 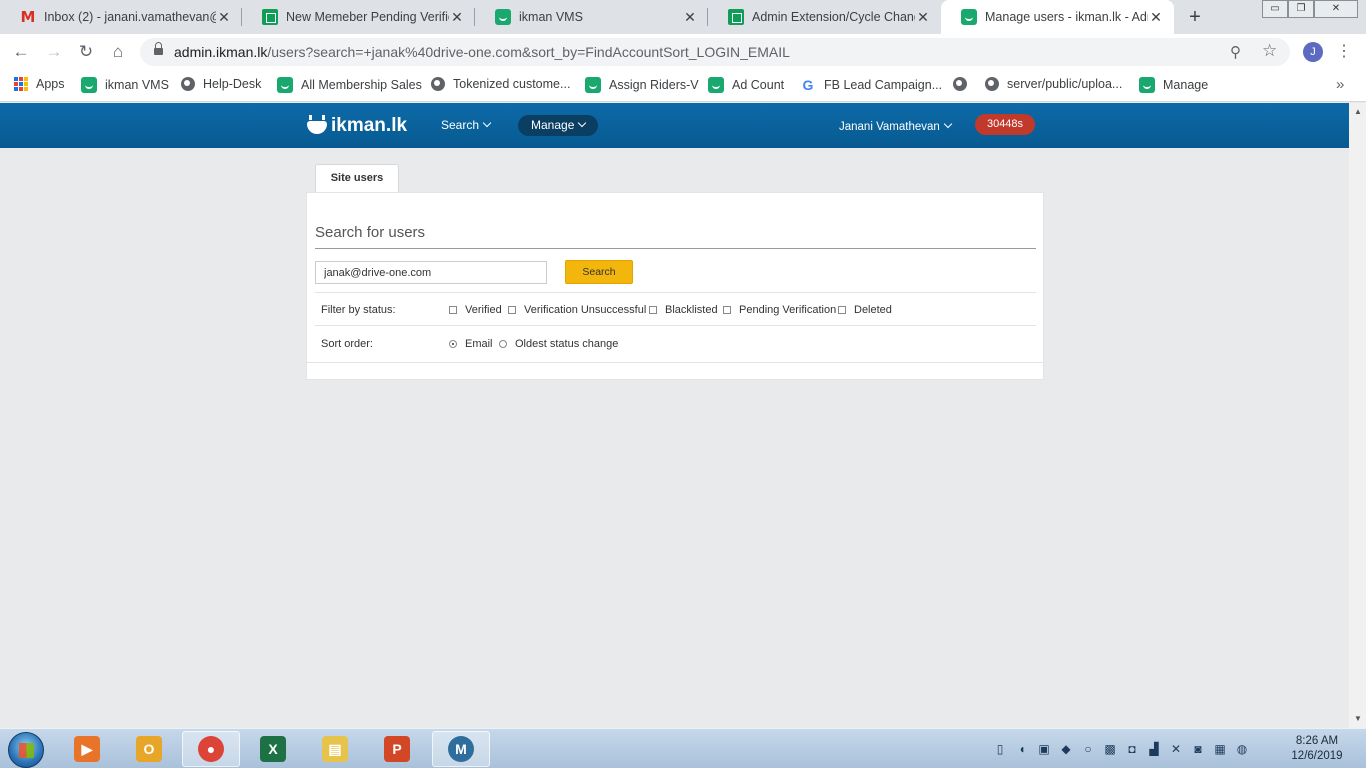 What do you see at coordinates (221, 84) in the screenshot?
I see `bookmark-help-desk: Help-Desk` at bounding box center [221, 84].